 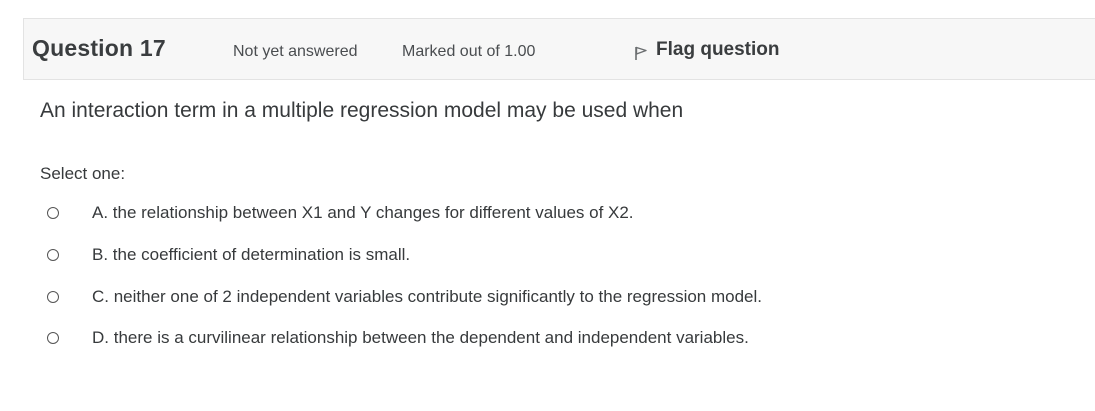 I want to click on flag-question-label: Flag question, so click(x=718, y=49).